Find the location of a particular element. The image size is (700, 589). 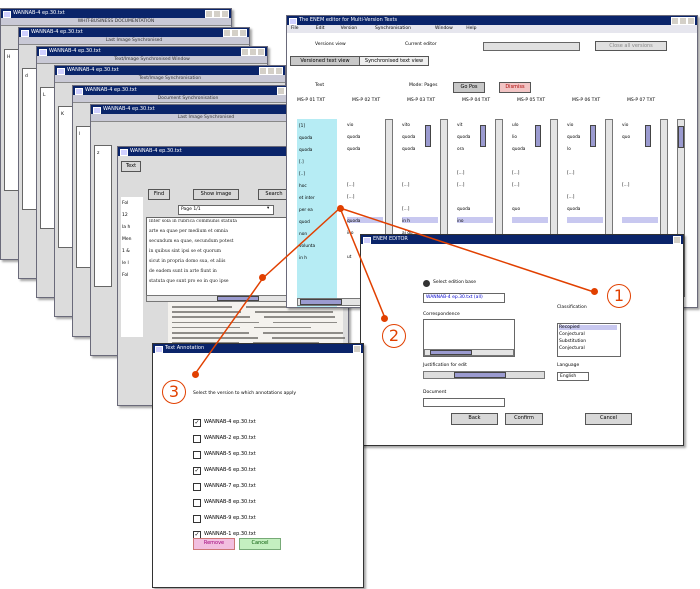

tab-synchronised-text-view: Synchronised text view is located at coordinates (394, 61).